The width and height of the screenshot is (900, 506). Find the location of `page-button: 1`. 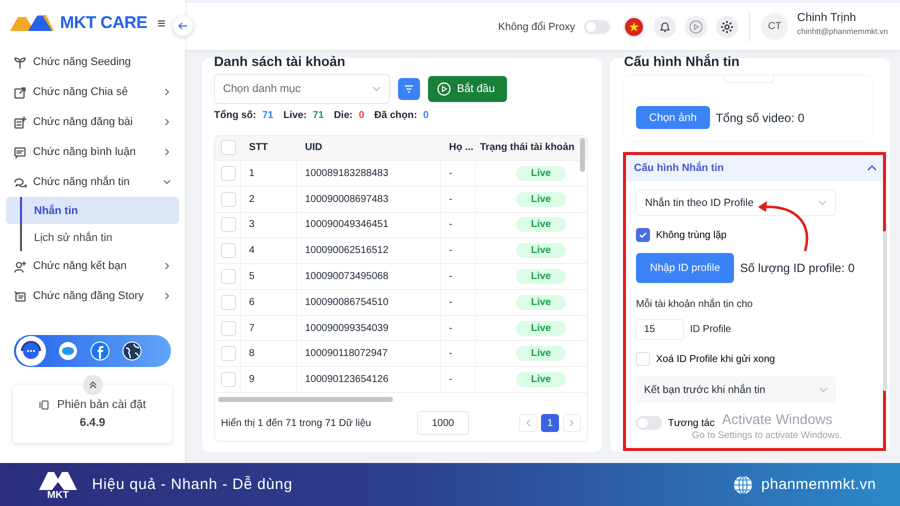

page-button: 1 is located at coordinates (550, 423).